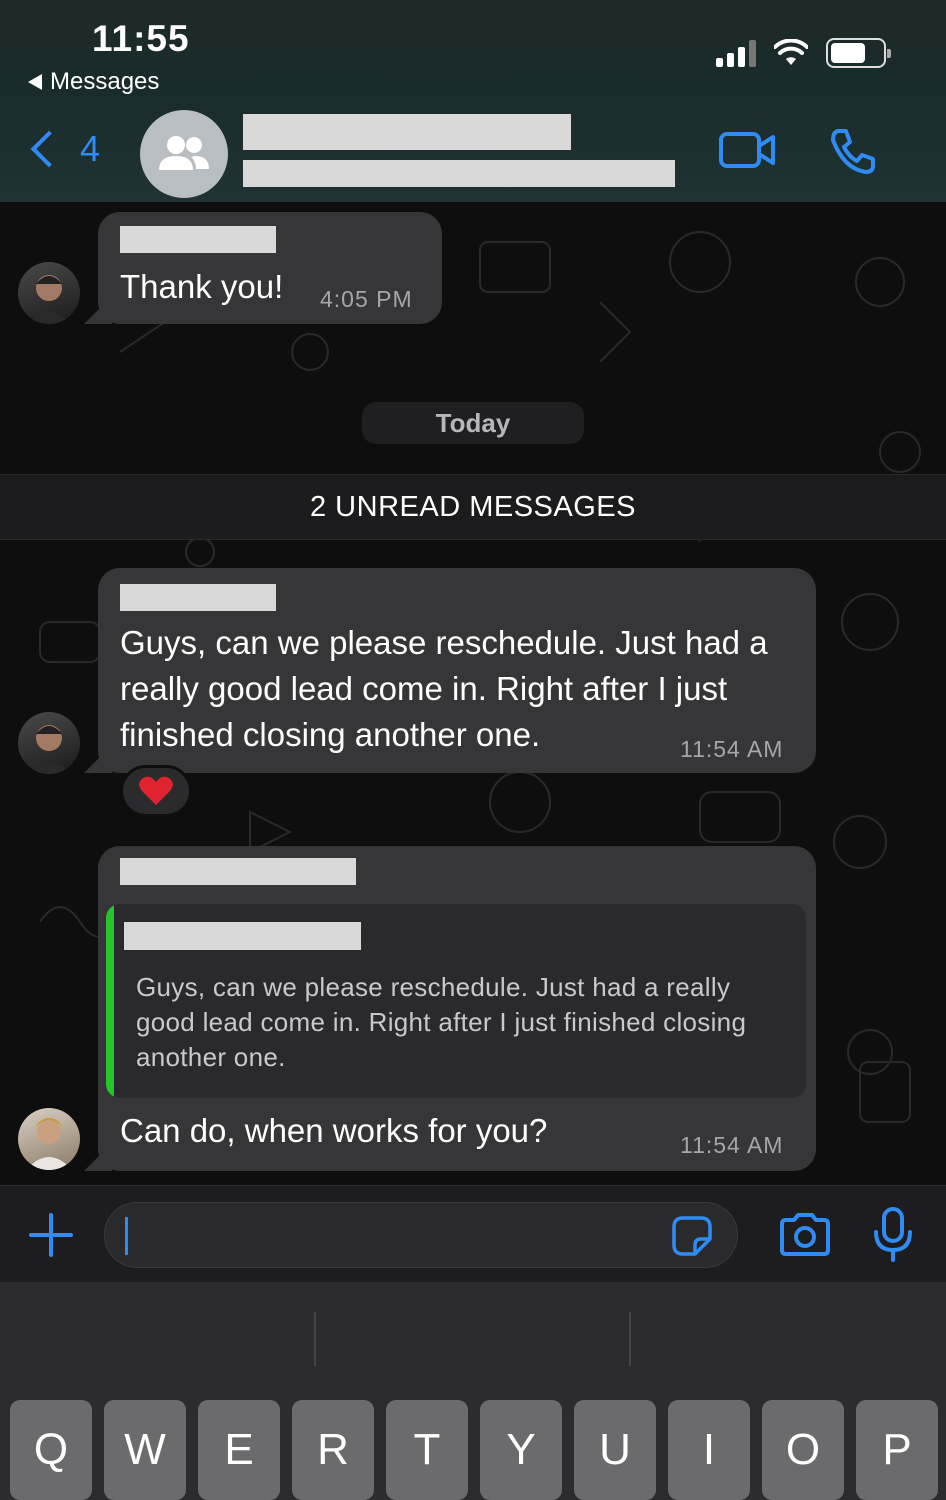 This screenshot has width=946, height=1500. I want to click on keyboard: Q W E R T Y U I O P, so click(473, 1391).